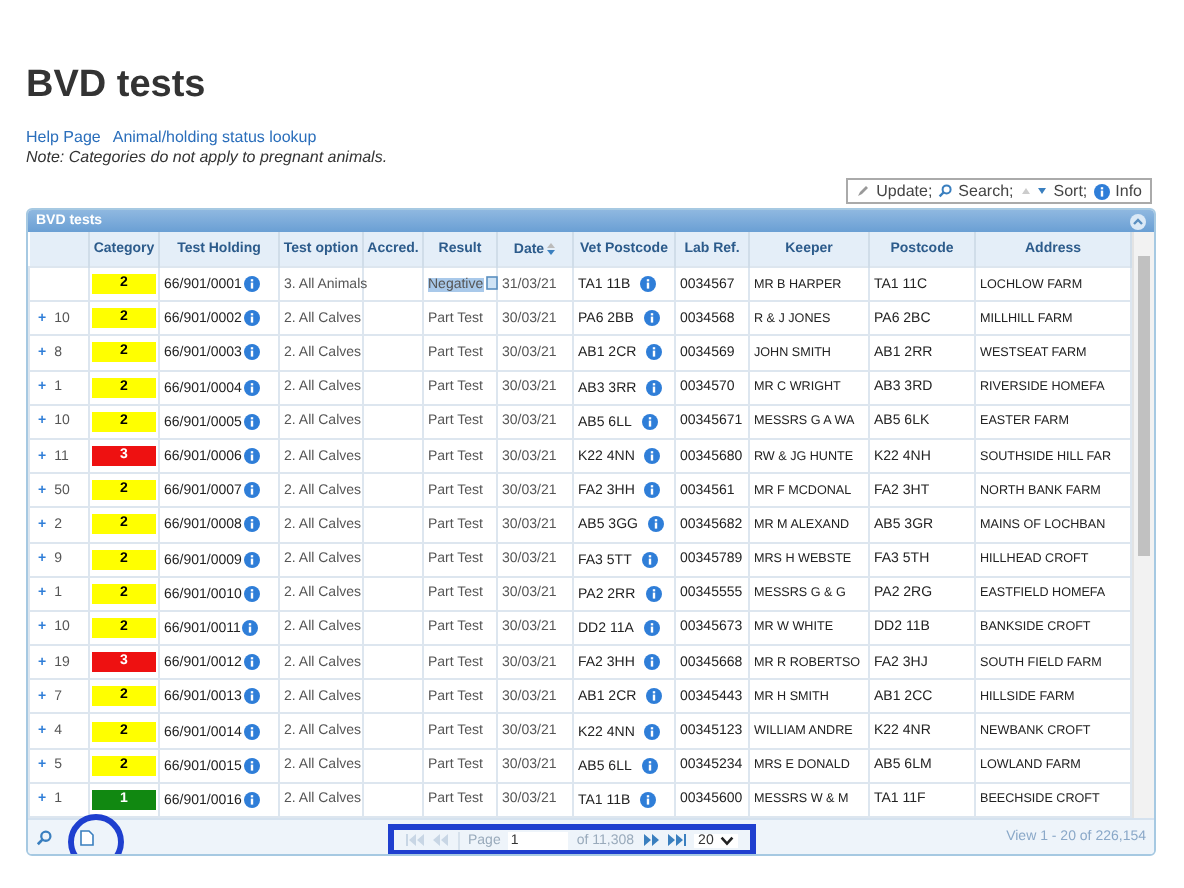  I want to click on legend-text: Sort;, so click(1070, 191).